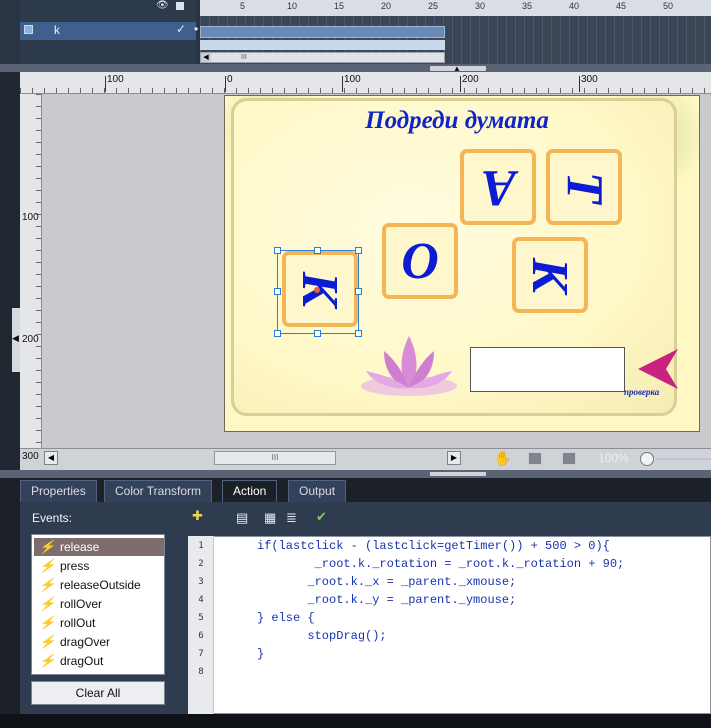  I want to click on line-number: 8, so click(201, 672).